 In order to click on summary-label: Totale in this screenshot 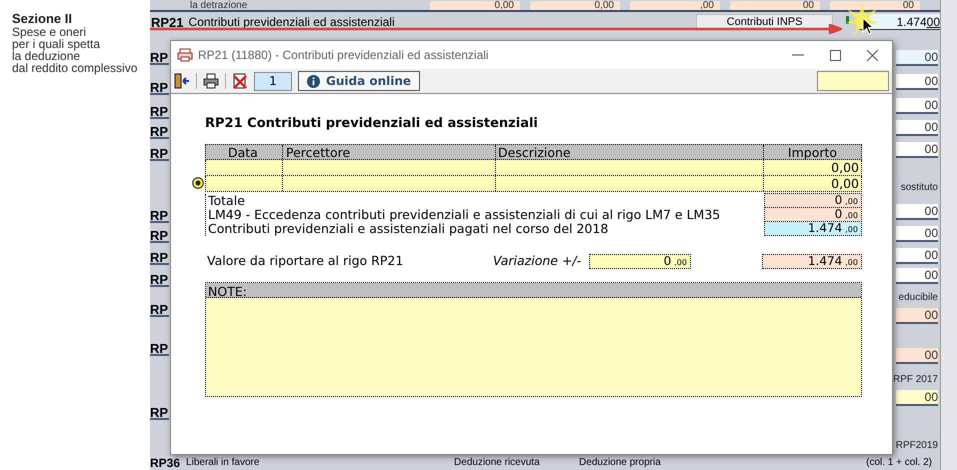, I will do `click(226, 201)`.